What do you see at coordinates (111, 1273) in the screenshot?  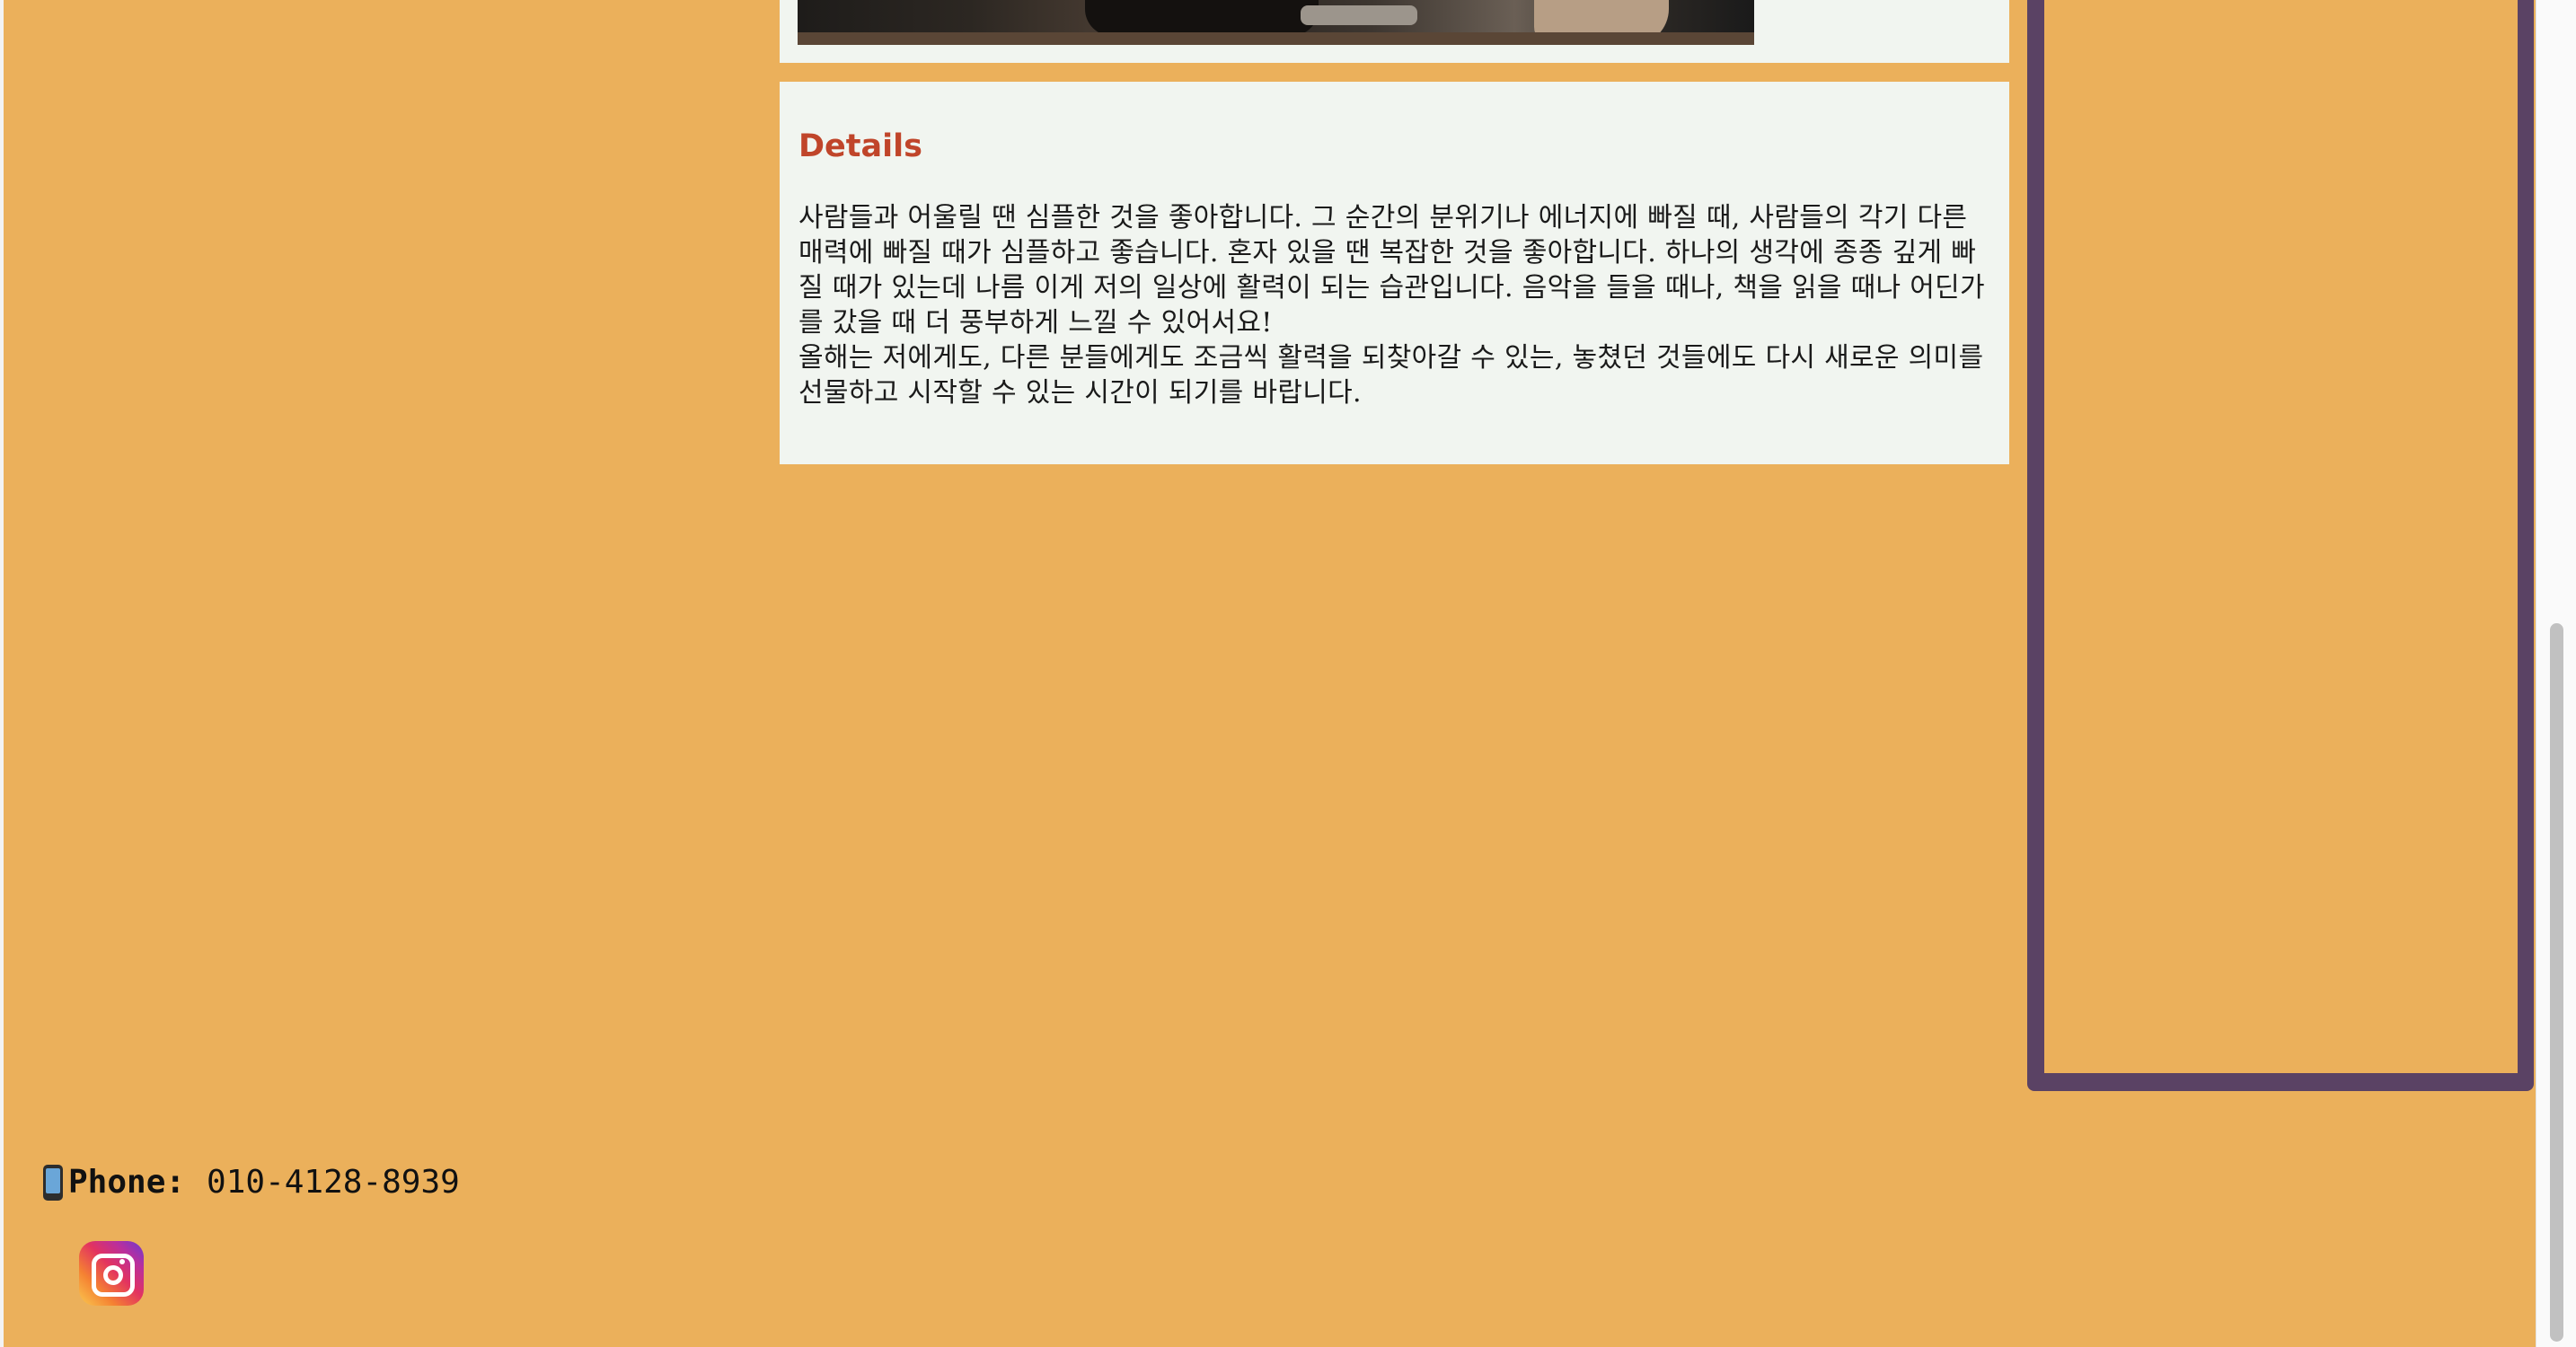 I see `instagram-icon` at bounding box center [111, 1273].